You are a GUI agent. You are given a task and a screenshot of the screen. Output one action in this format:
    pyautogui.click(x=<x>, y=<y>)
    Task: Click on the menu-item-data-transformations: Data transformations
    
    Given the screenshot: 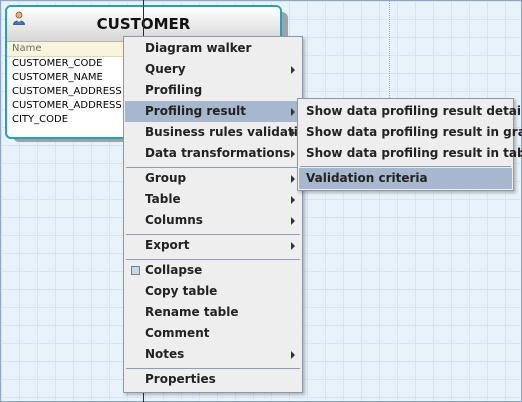 What is the action you would take?
    pyautogui.click(x=213, y=153)
    